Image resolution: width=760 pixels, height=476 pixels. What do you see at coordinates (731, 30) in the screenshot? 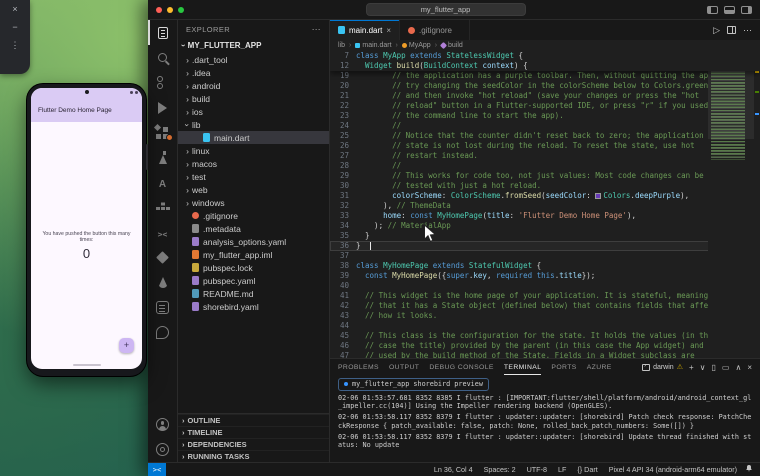
I see `split-editor-icon` at bounding box center [731, 30].